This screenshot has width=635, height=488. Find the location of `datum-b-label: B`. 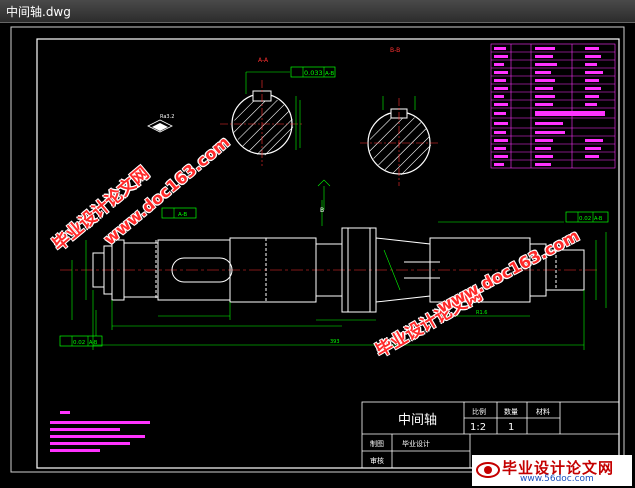

datum-b-label: B is located at coordinates (322, 210).